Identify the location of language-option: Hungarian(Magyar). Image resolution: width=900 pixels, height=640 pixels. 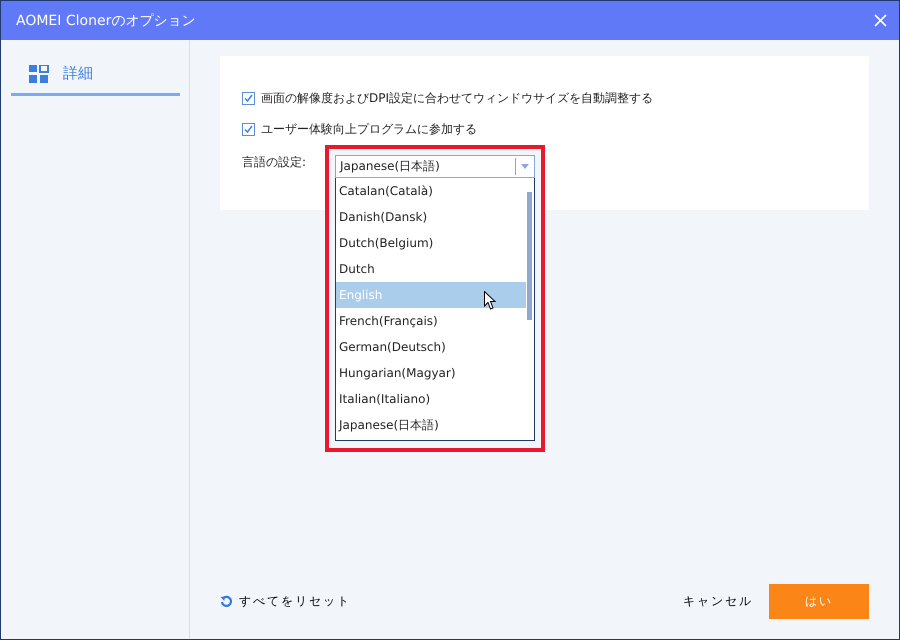
(431, 373).